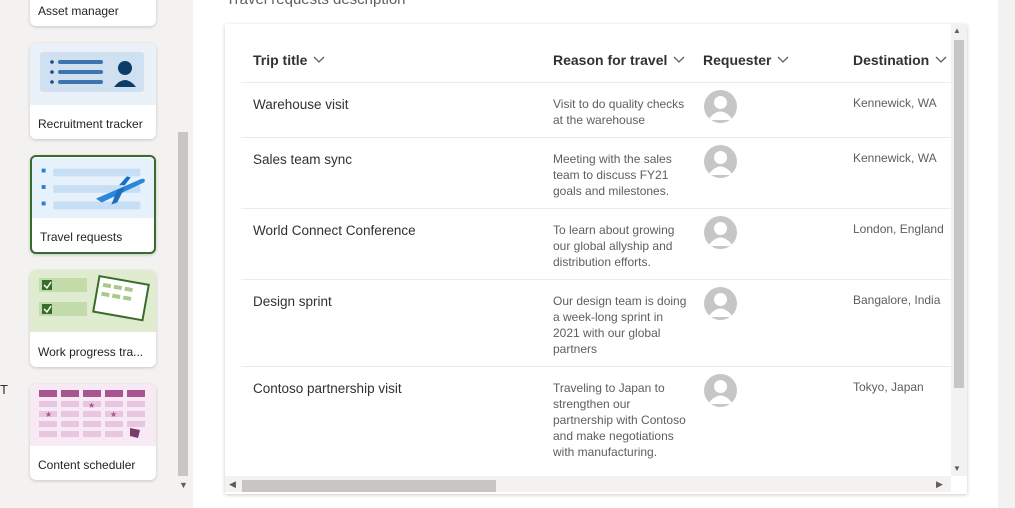 This screenshot has width=1015, height=508. I want to click on template-card-travel-requests: Travel requests, so click(93, 204).